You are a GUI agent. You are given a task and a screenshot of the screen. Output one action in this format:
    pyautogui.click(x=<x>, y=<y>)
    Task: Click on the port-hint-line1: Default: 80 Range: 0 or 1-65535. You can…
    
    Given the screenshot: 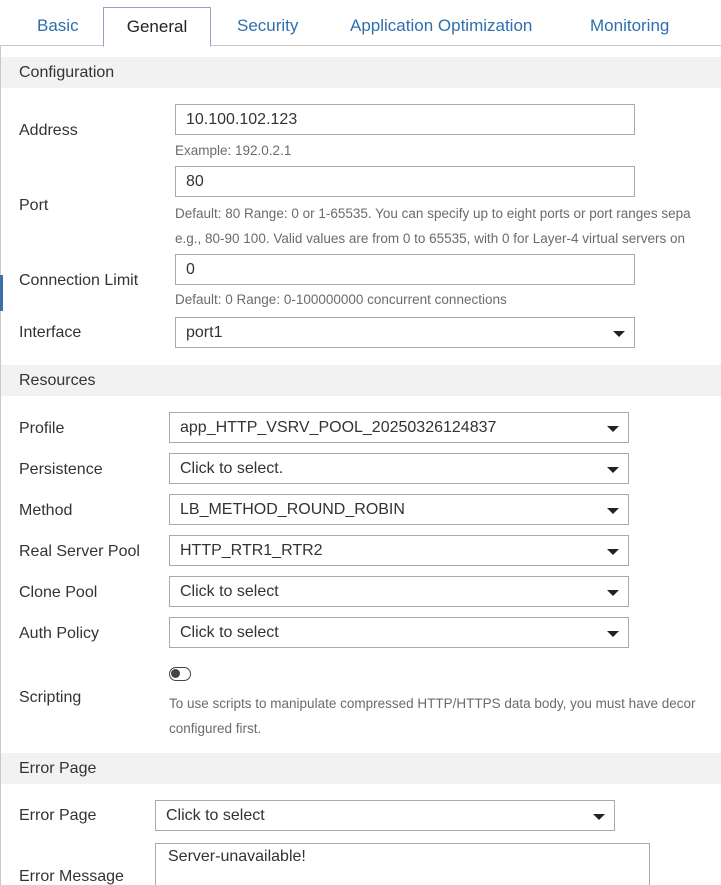 What is the action you would take?
    pyautogui.click(x=433, y=213)
    